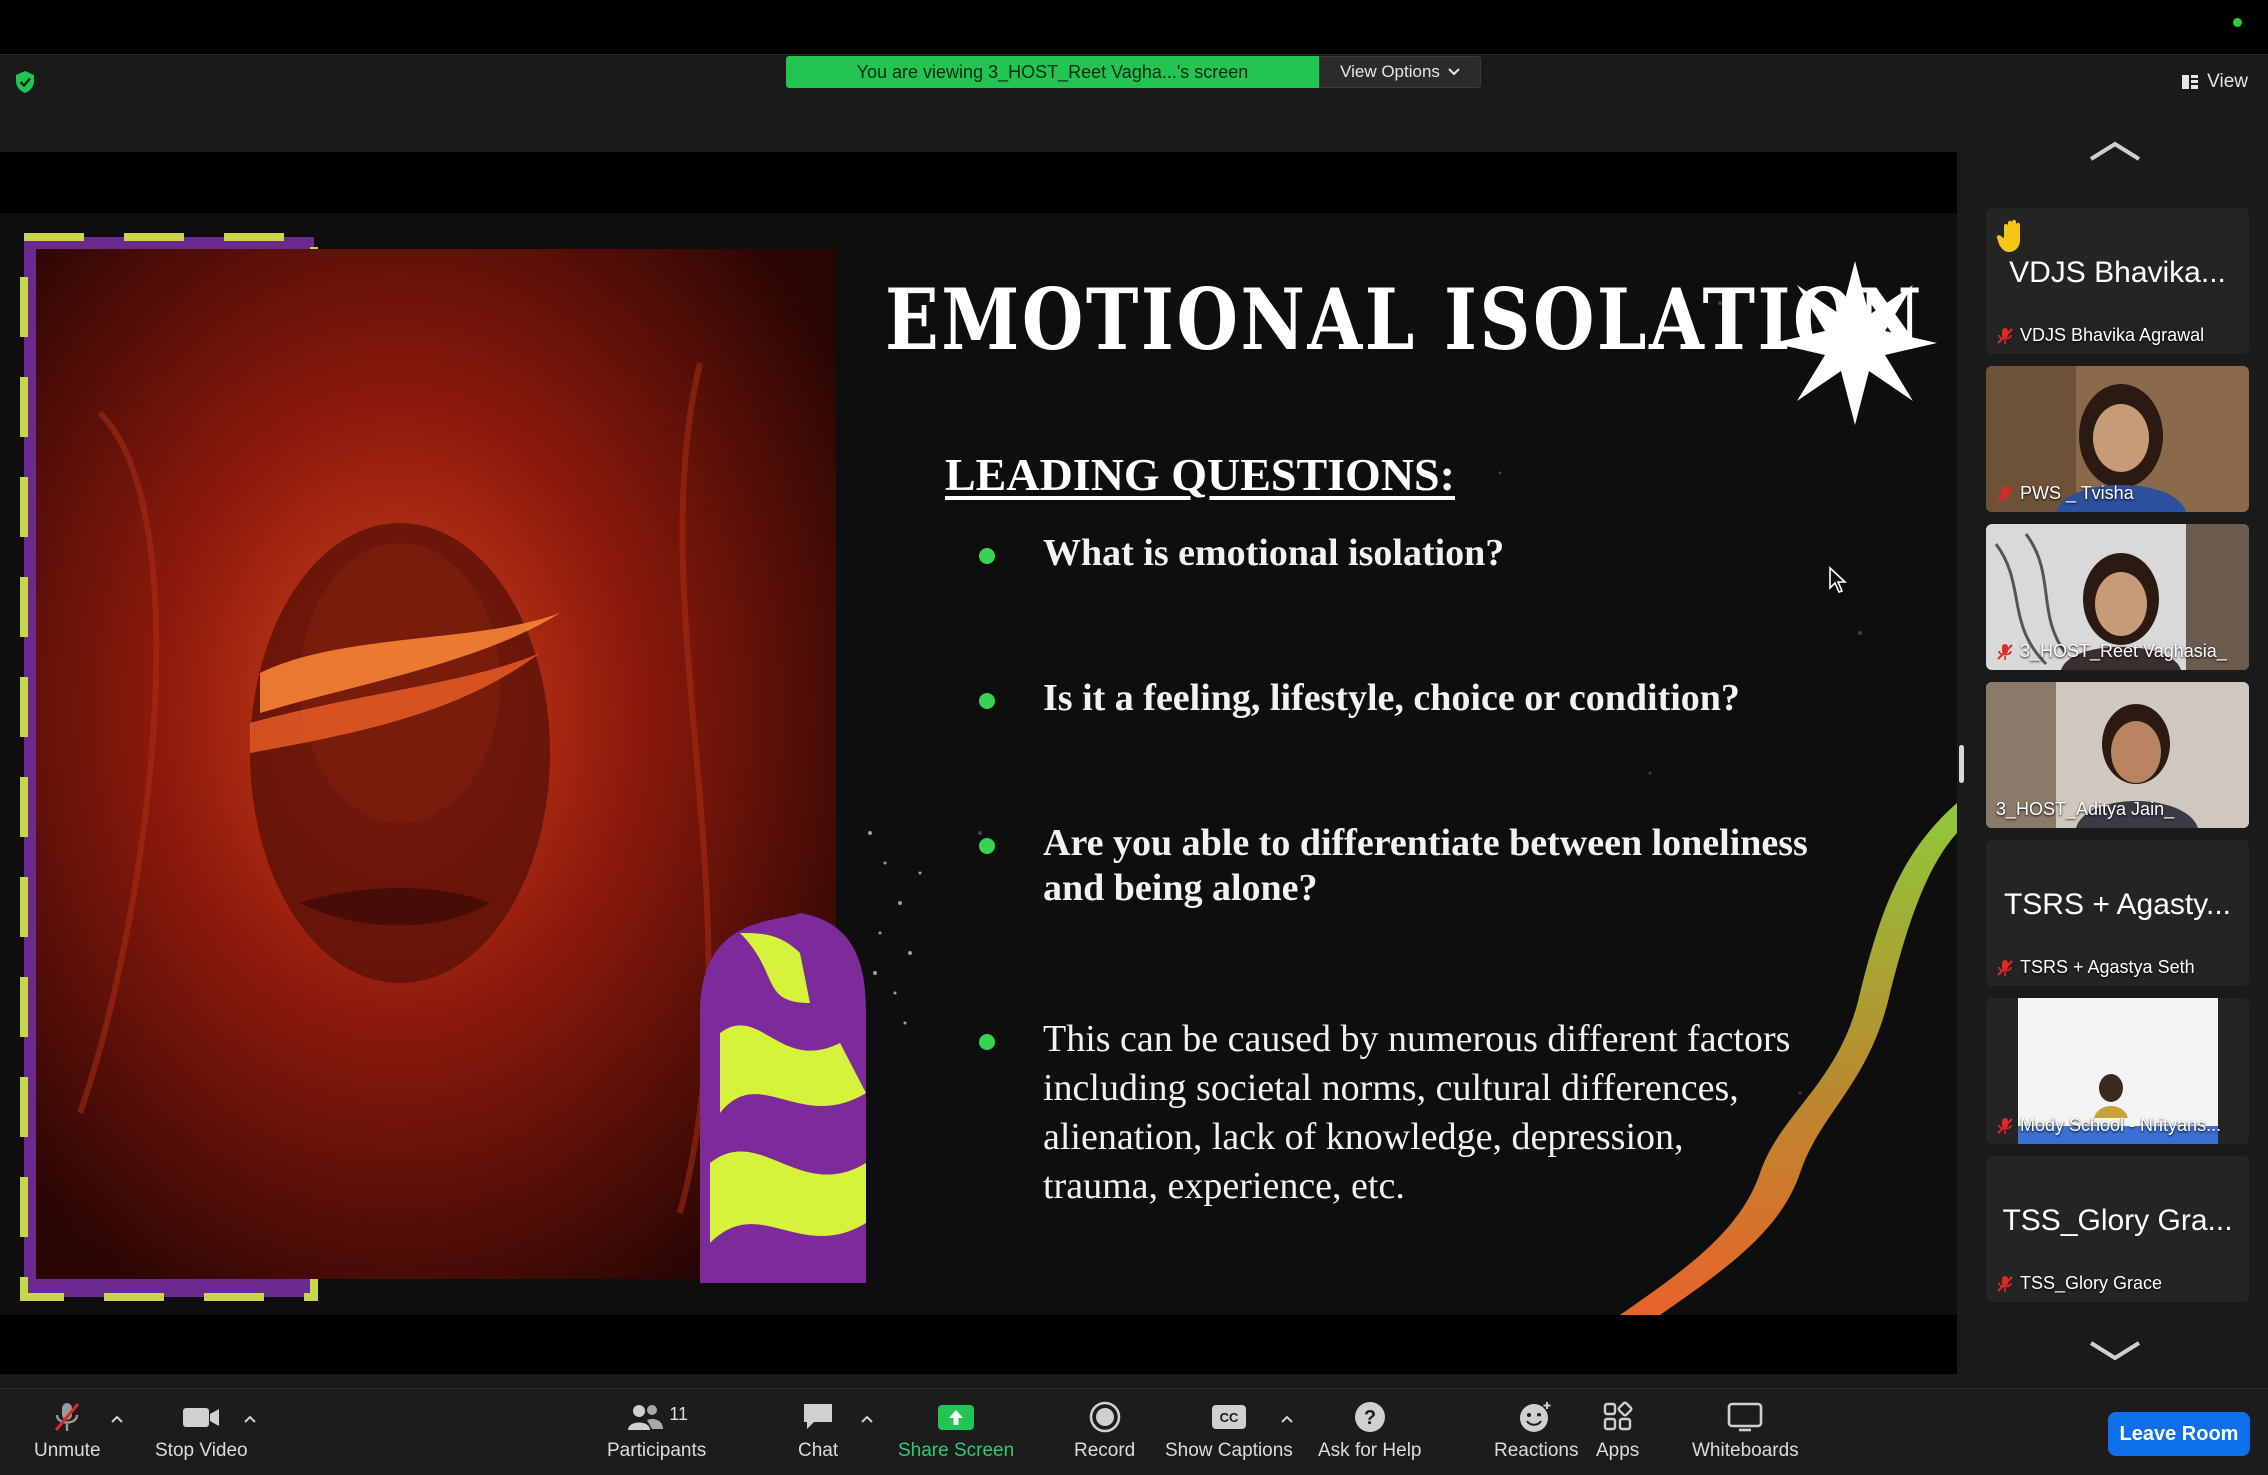 The height and width of the screenshot is (1475, 2268). I want to click on record-button: Record, so click(1104, 1431).